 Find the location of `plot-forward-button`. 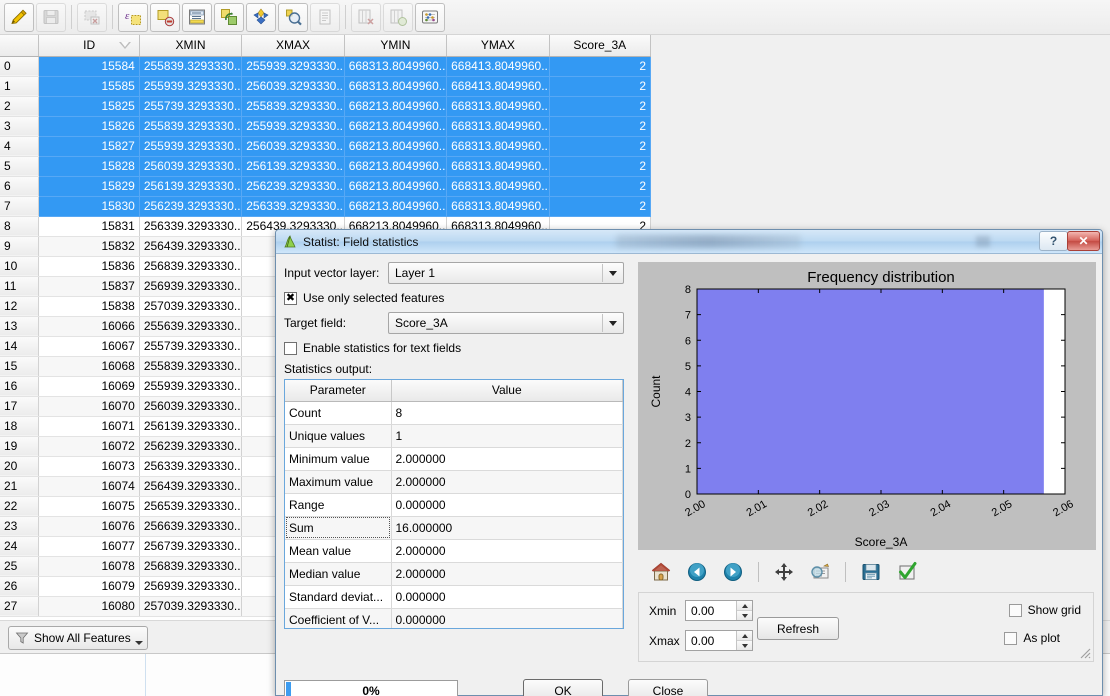

plot-forward-button is located at coordinates (733, 572).